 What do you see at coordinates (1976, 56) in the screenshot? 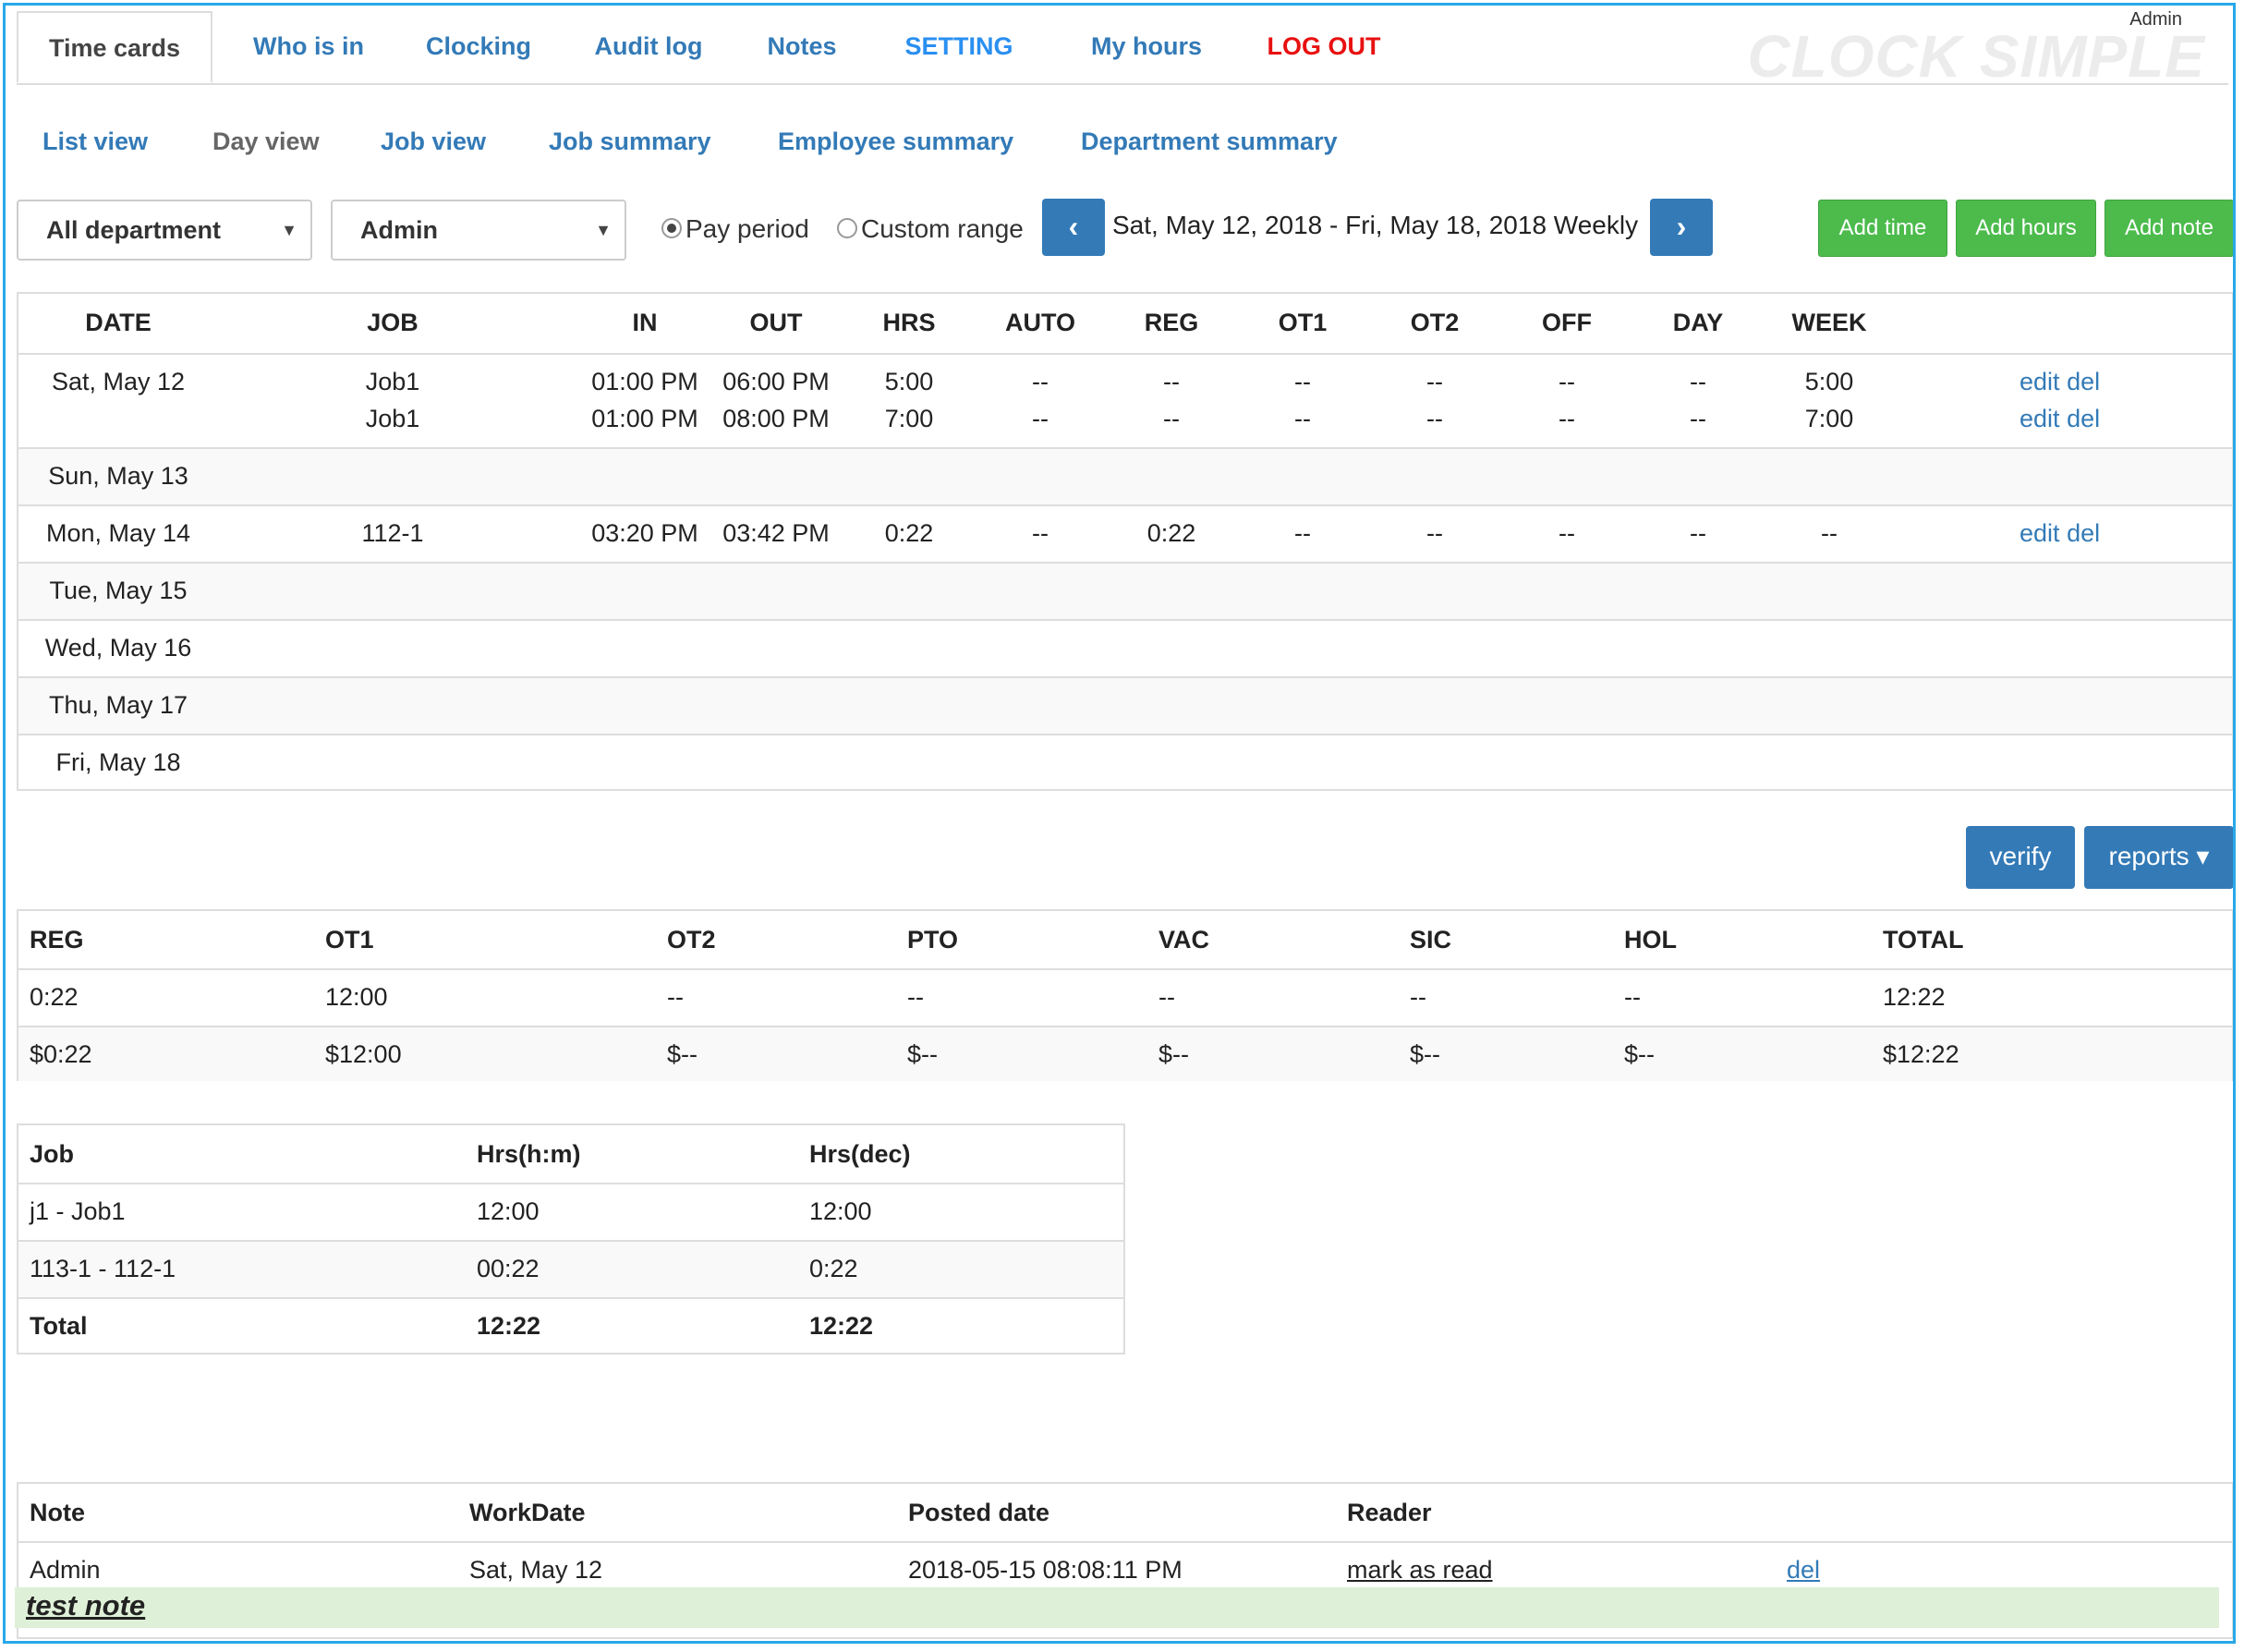
I see `brand-logo: CLOCK SIMPLE` at bounding box center [1976, 56].